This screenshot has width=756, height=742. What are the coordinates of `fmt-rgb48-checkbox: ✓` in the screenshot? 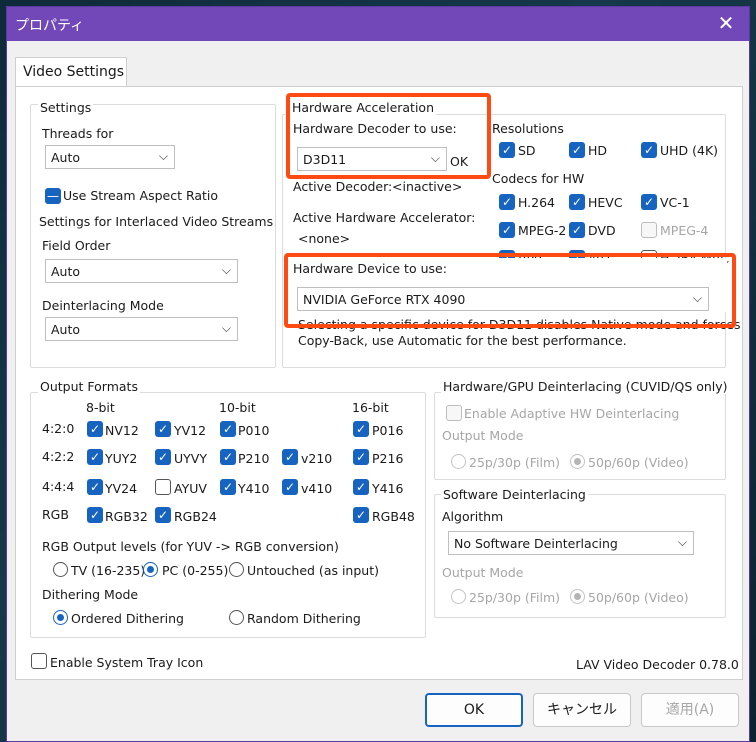 It's located at (361, 515).